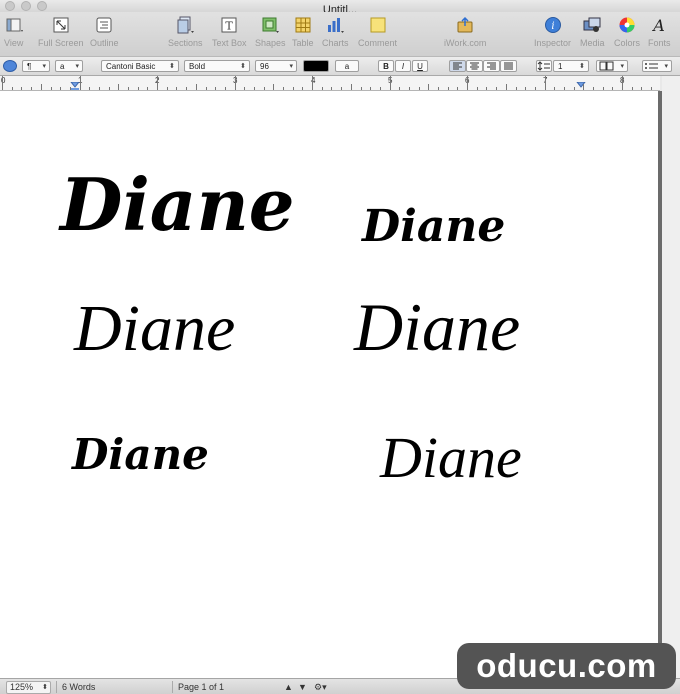 Image resolution: width=680 pixels, height=694 pixels. I want to click on align-left-button, so click(457, 66).